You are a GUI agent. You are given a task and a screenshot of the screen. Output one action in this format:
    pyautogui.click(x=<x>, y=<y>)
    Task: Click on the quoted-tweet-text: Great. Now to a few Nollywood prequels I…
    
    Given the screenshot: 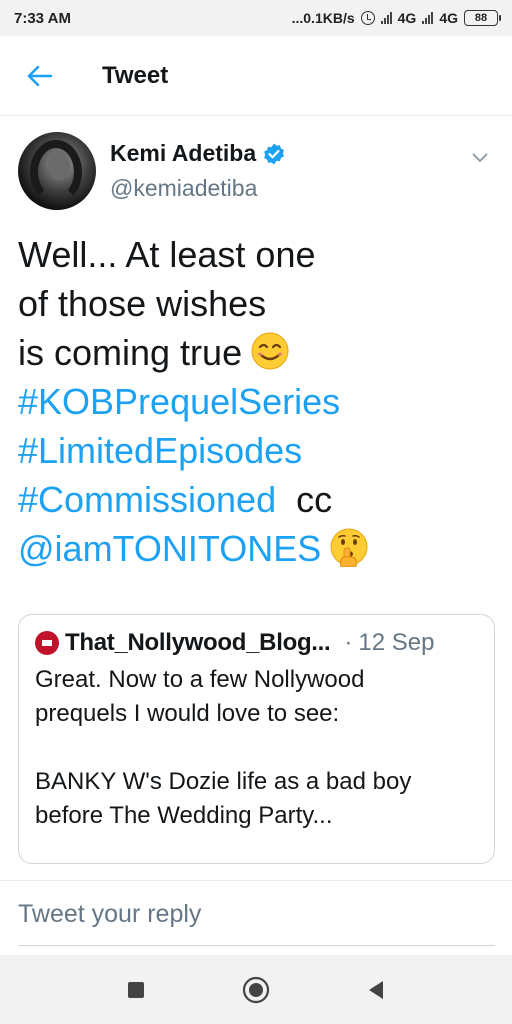 What is the action you would take?
    pyautogui.click(x=256, y=748)
    